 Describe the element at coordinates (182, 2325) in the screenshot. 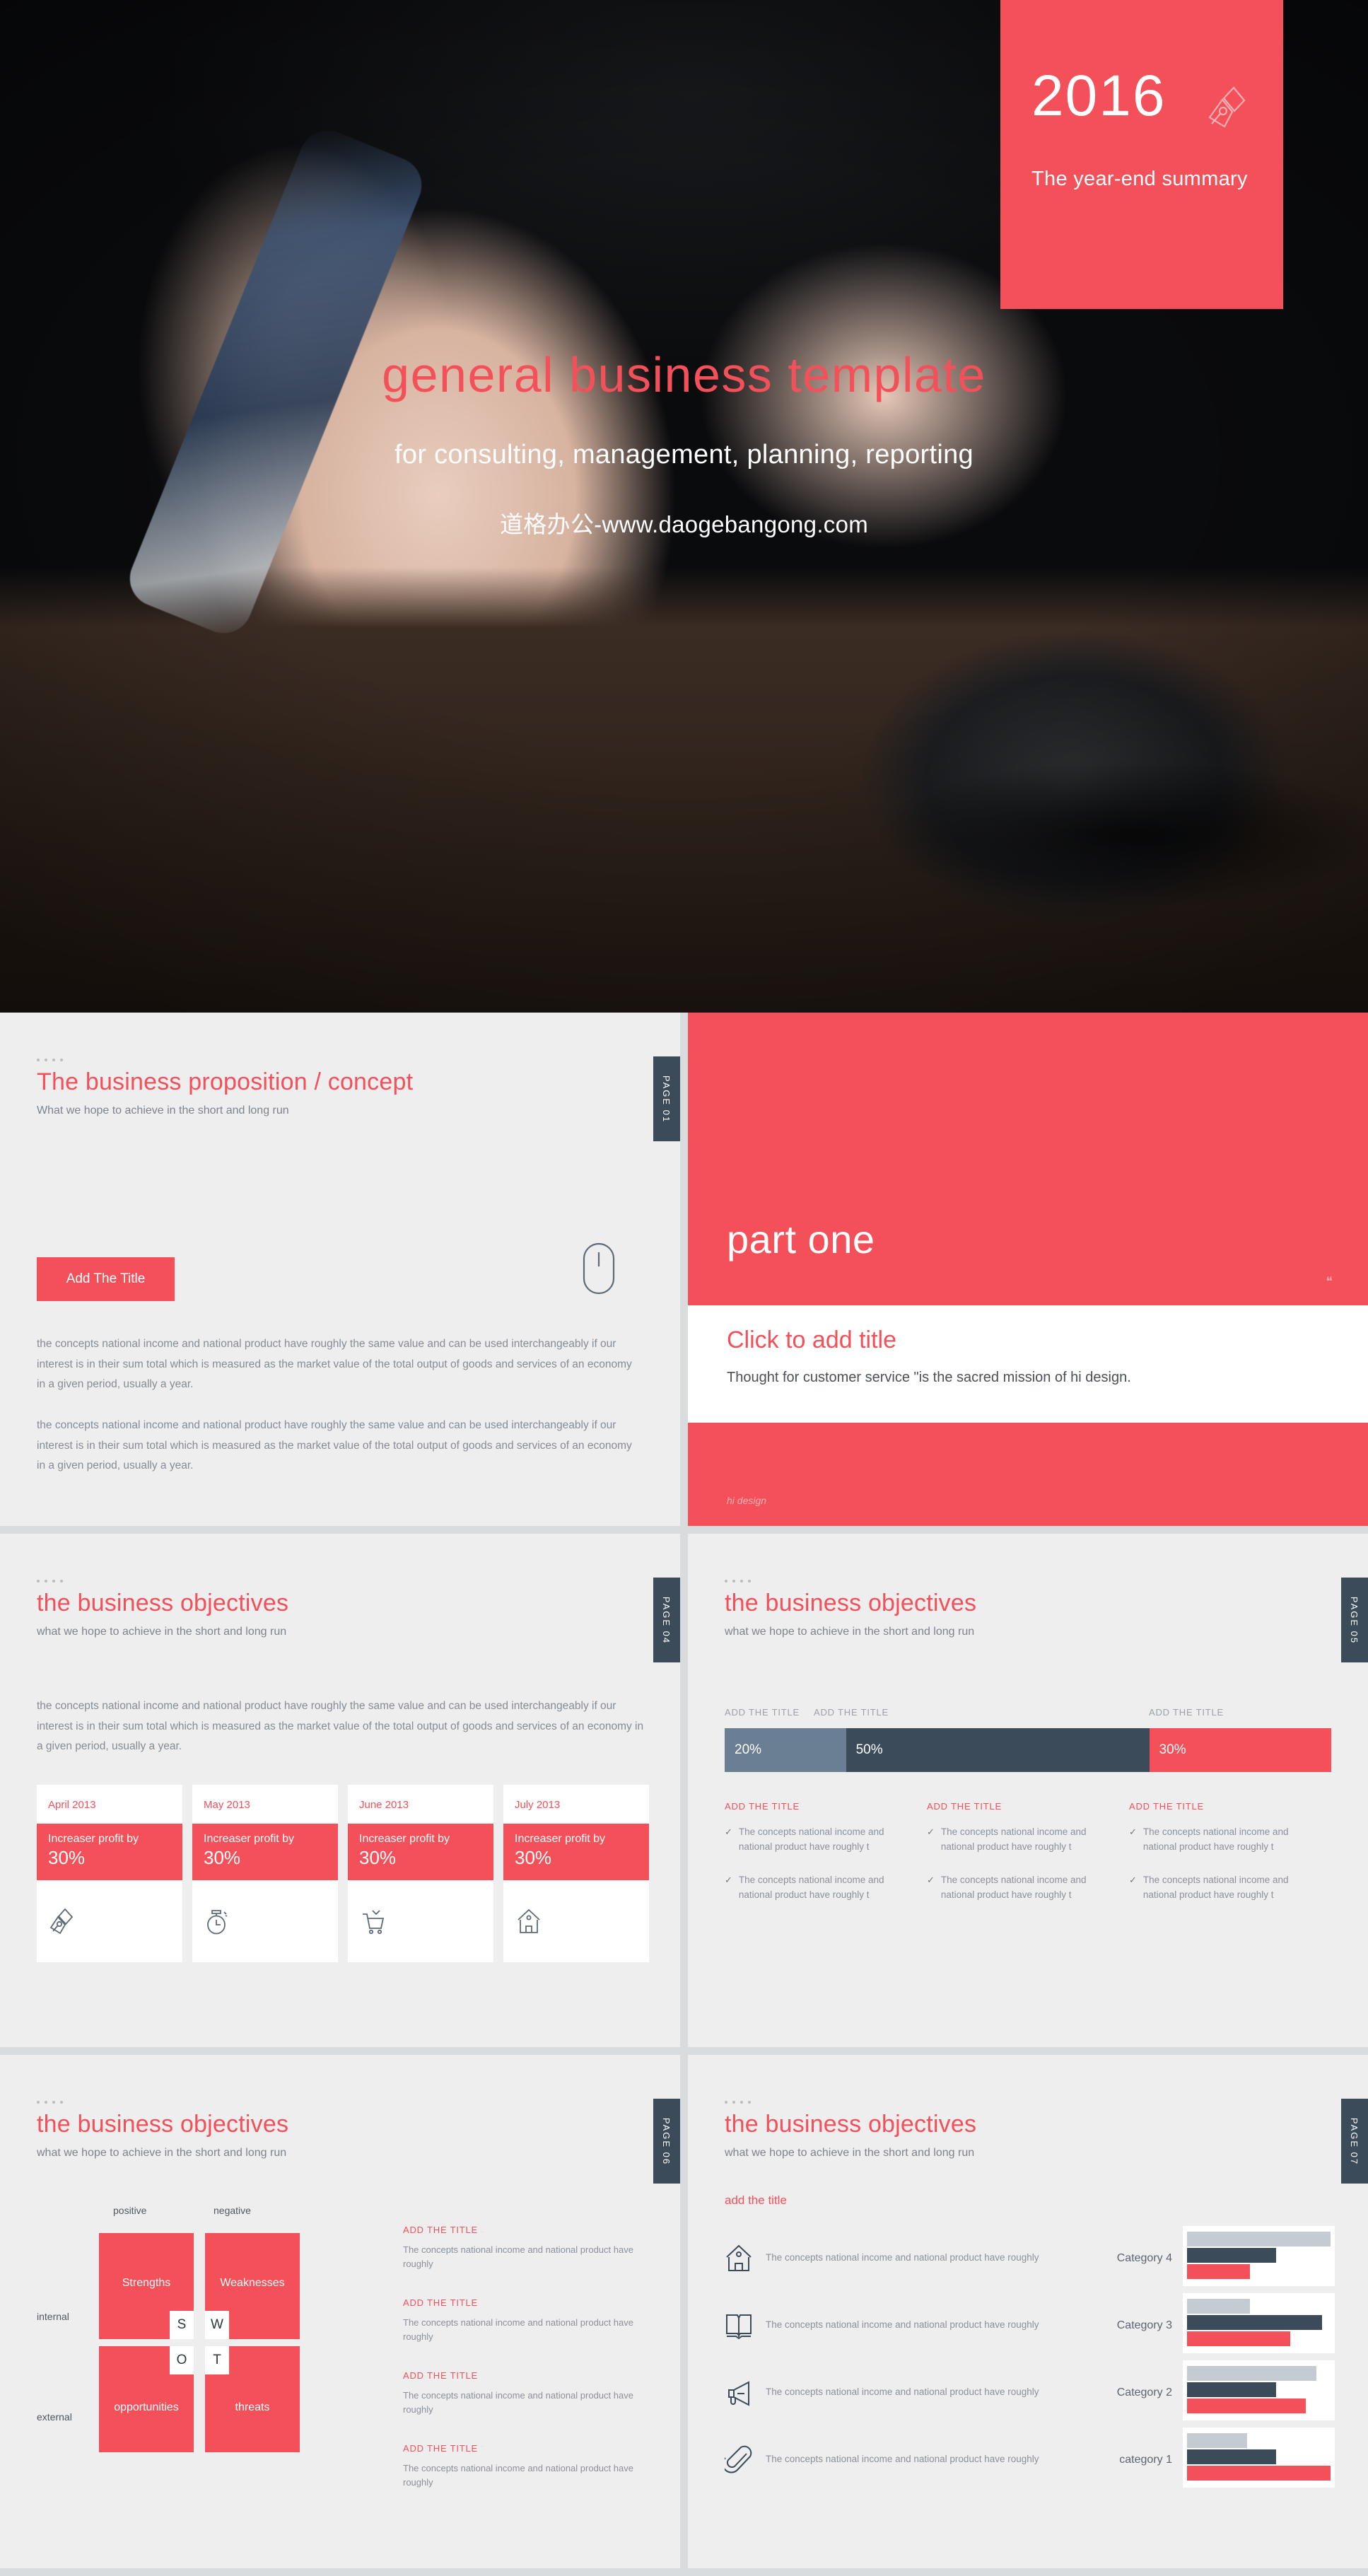

I see `swot-letter-s: S` at that location.